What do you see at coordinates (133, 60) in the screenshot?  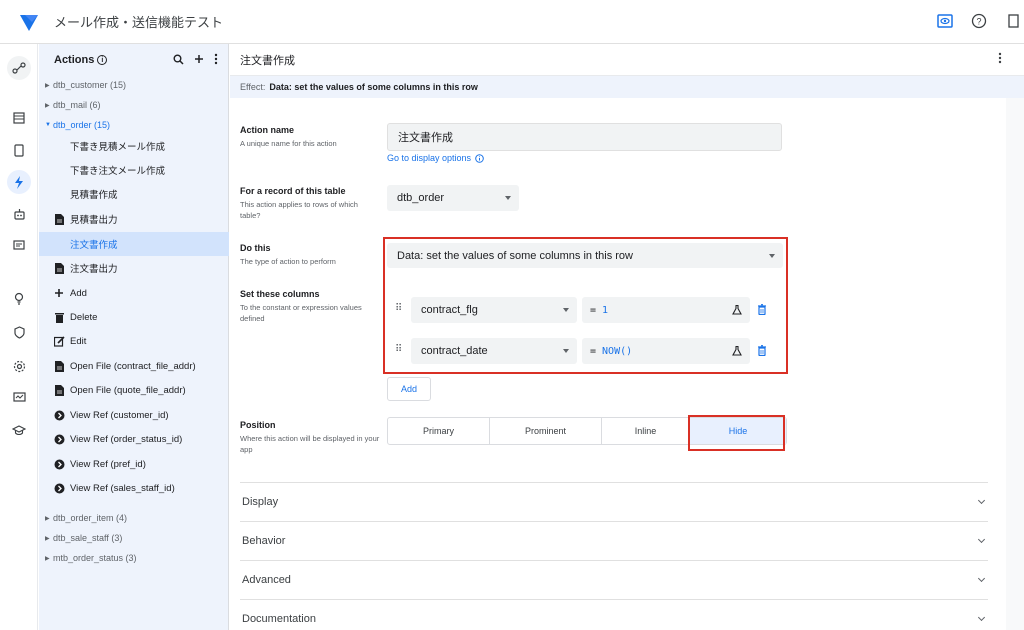 I see `actions-panel-header: Actions i` at bounding box center [133, 60].